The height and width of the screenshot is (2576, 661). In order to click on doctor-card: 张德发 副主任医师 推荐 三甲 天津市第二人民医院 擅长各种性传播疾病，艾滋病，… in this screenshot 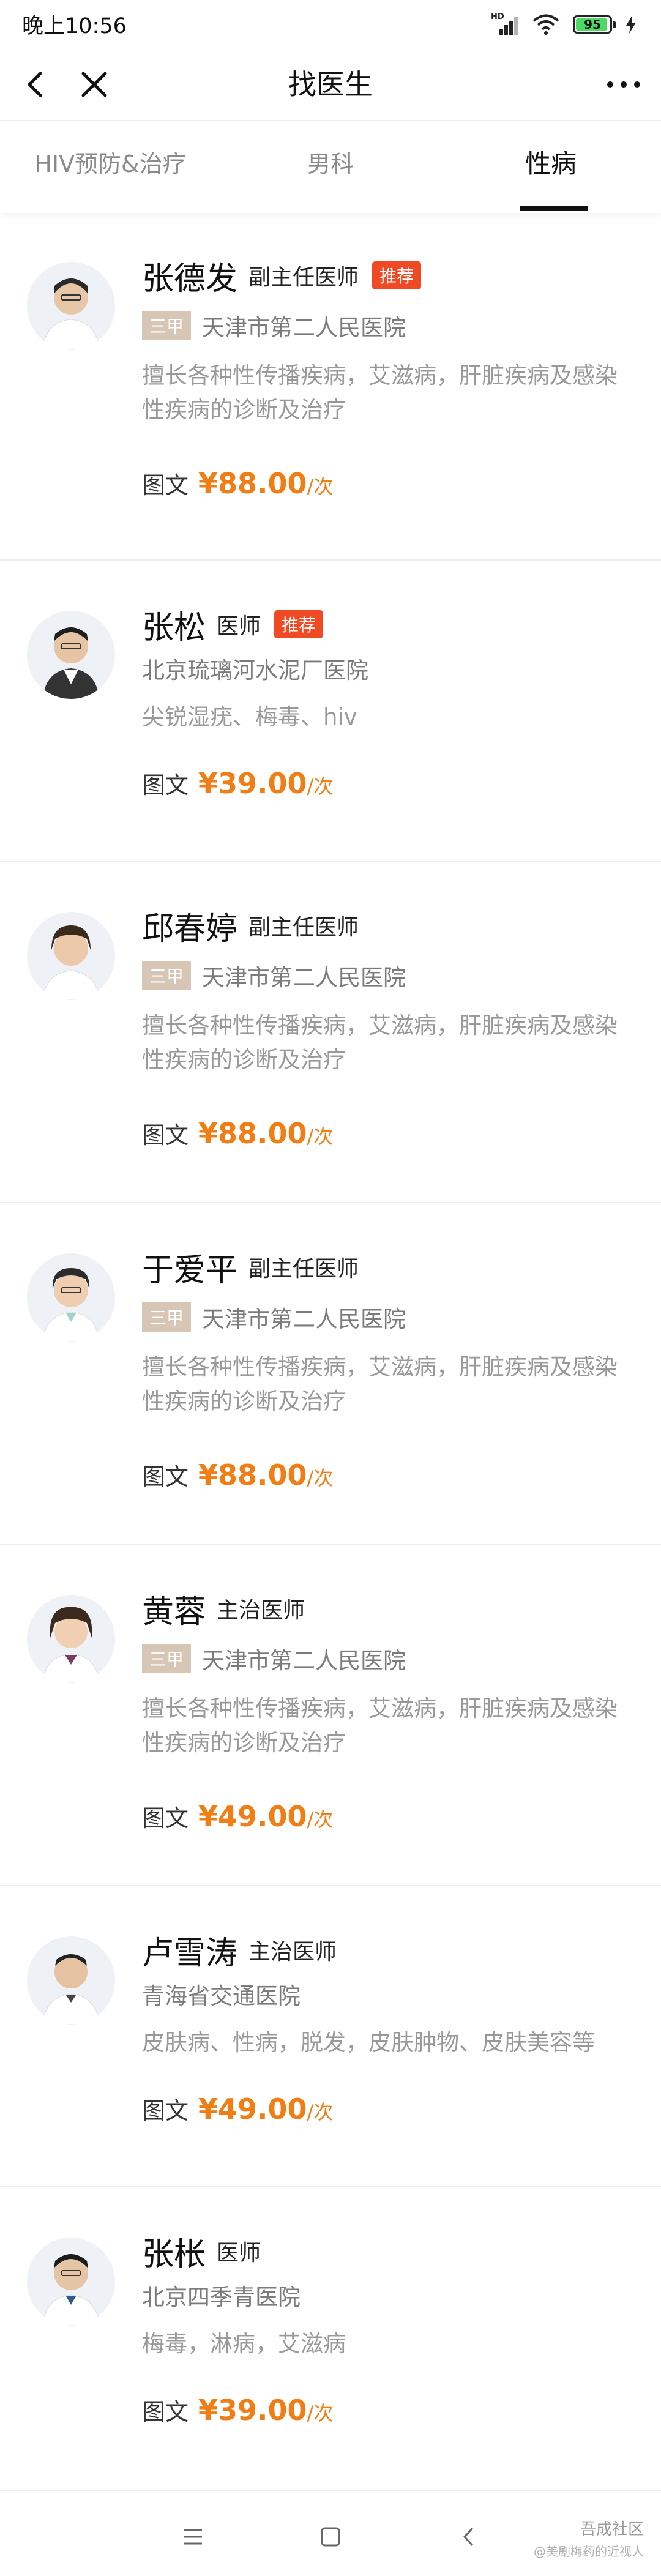, I will do `click(330, 386)`.